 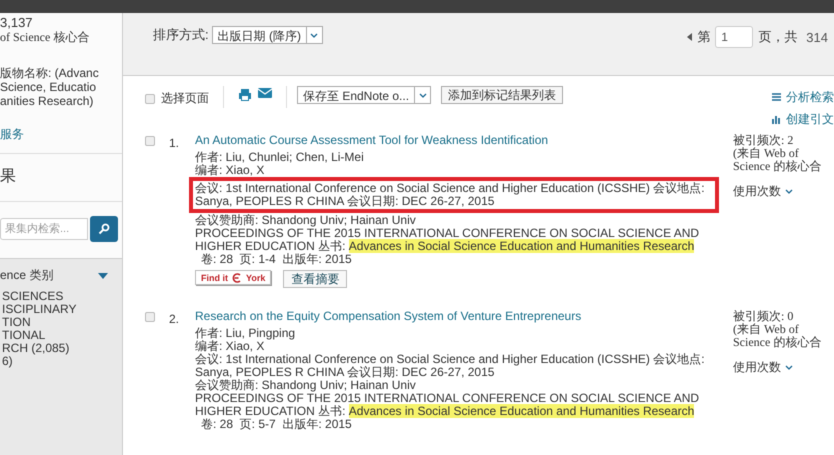 I want to click on view-abstract-button: 查看摘要, so click(x=315, y=279).